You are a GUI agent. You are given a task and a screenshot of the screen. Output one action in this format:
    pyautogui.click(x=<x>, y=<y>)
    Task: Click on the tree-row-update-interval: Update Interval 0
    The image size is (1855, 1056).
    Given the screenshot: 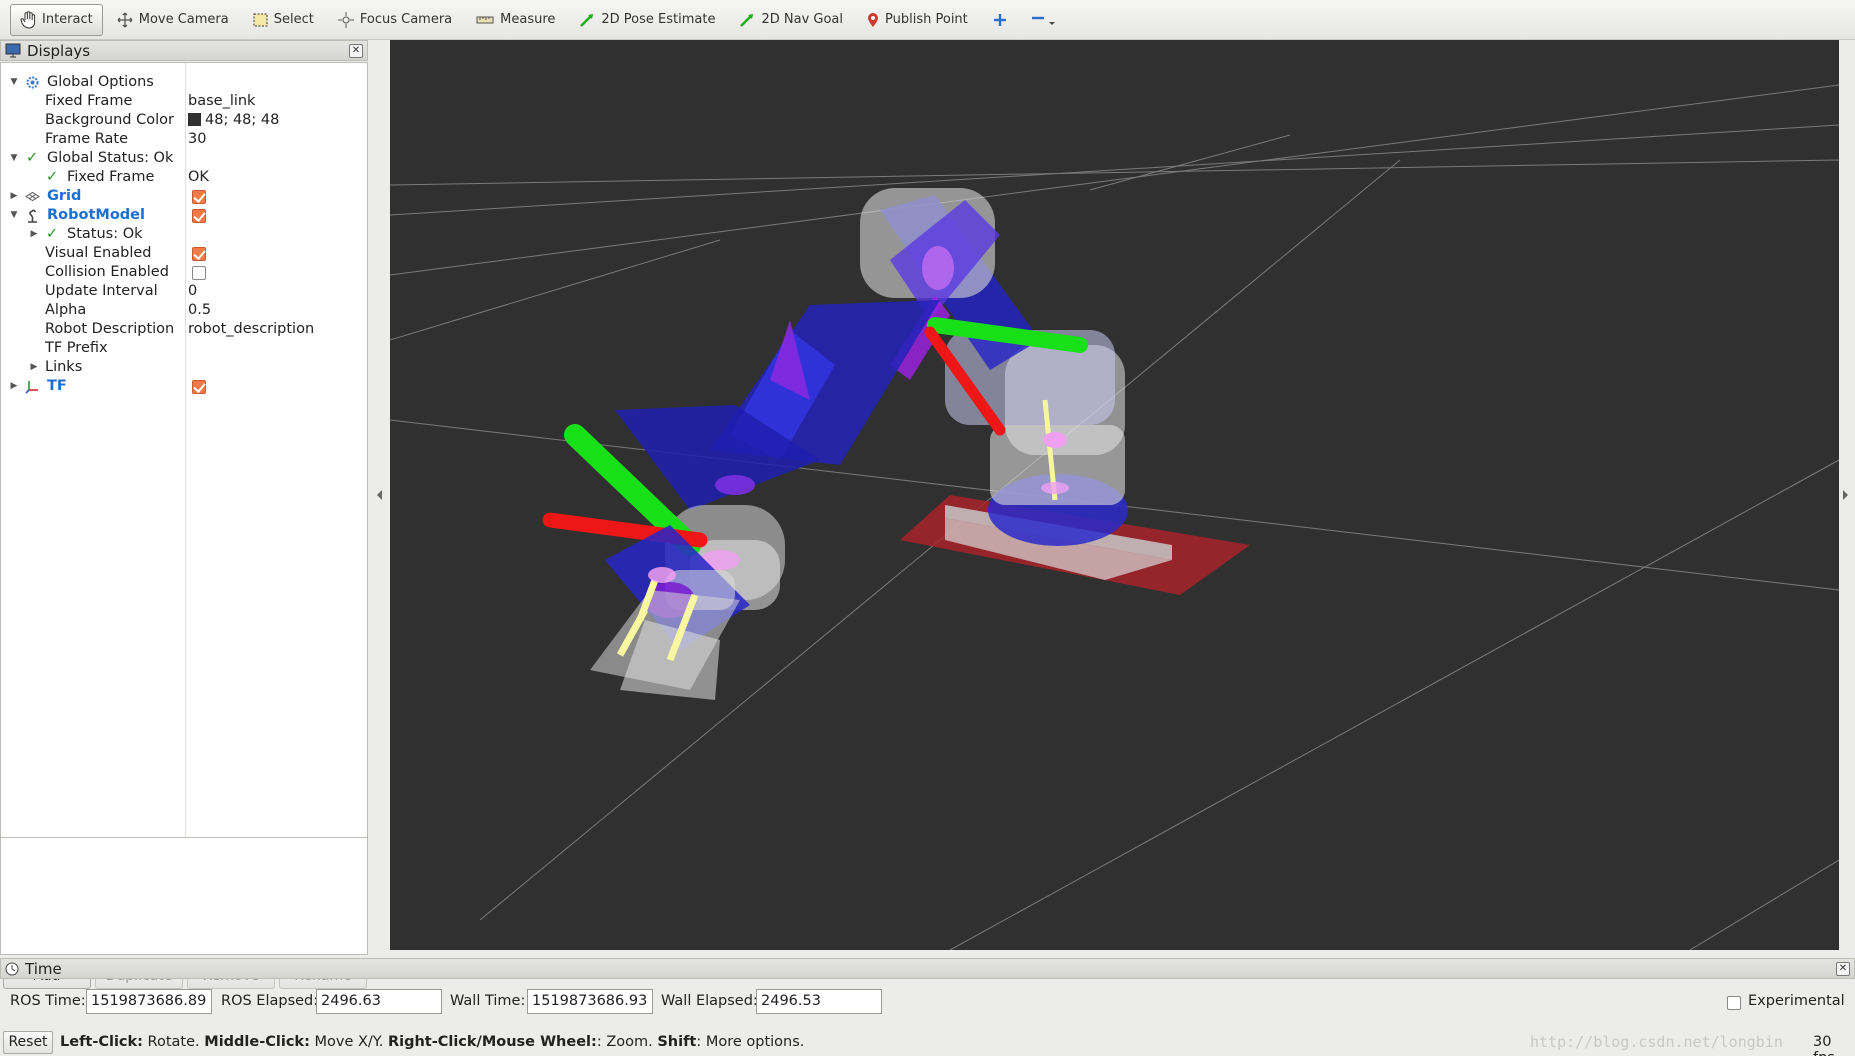 What is the action you would take?
    pyautogui.click(x=184, y=291)
    